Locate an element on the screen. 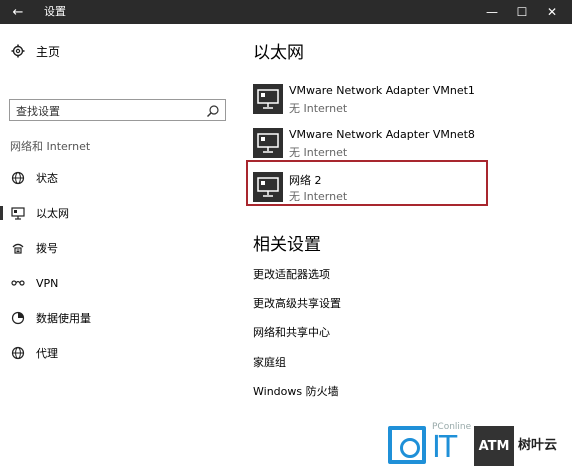  sidebar-item-dialup: 拨号 is located at coordinates (118, 248).